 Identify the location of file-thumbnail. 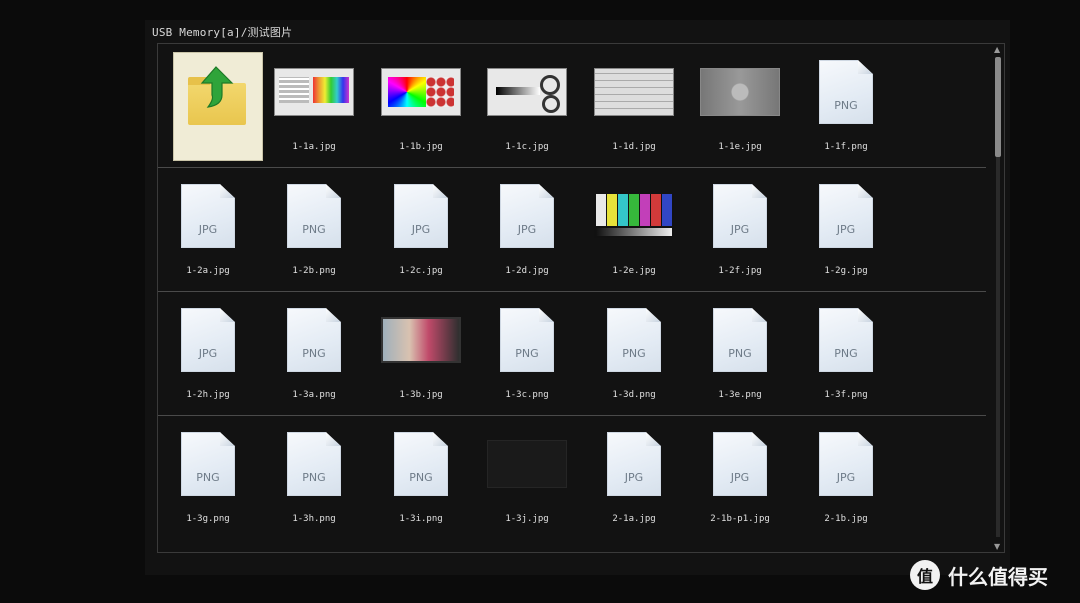
(740, 92).